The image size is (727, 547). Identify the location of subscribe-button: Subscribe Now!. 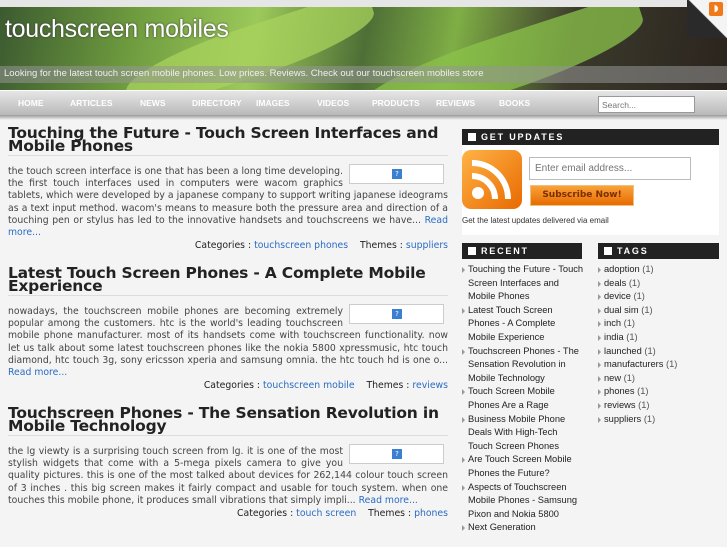
(582, 195).